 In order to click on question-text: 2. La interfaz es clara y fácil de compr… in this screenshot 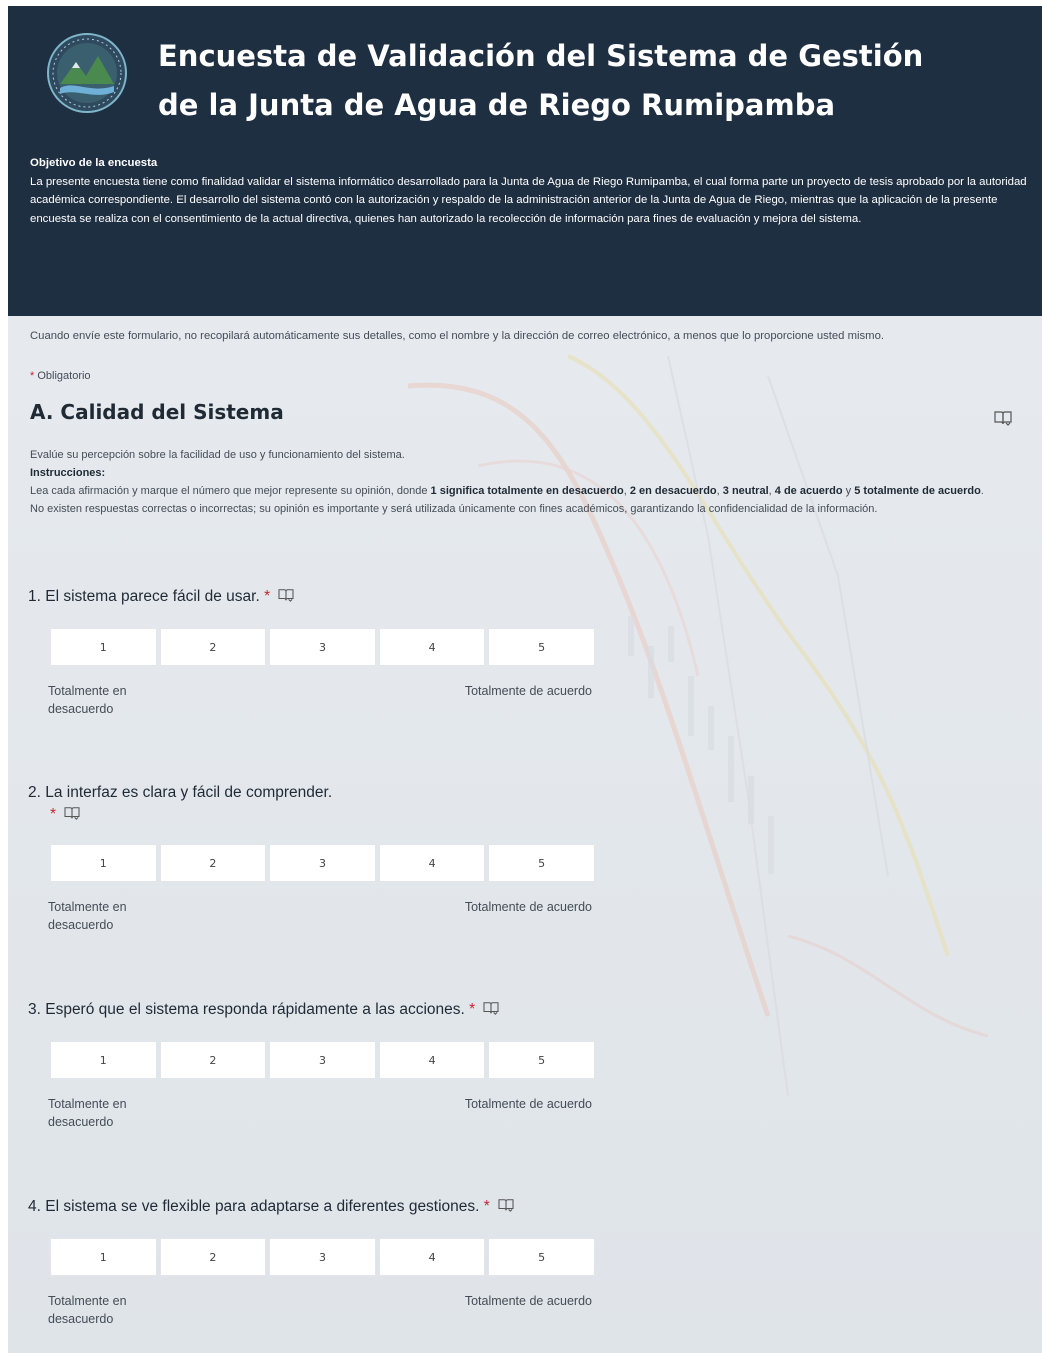, I will do `click(180, 792)`.